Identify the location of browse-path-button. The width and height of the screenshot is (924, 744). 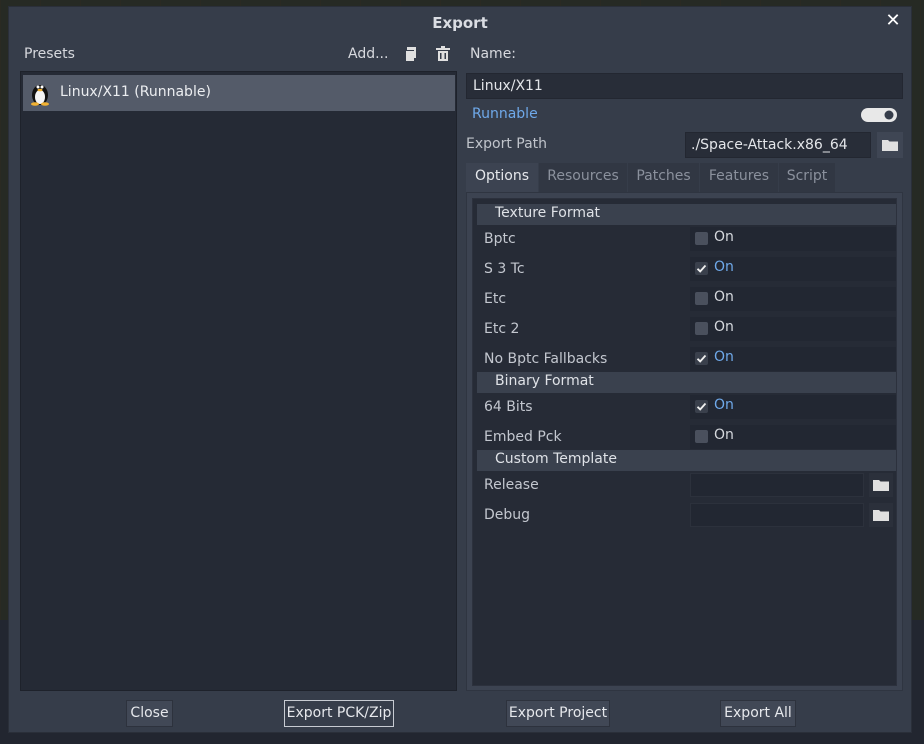
(890, 145).